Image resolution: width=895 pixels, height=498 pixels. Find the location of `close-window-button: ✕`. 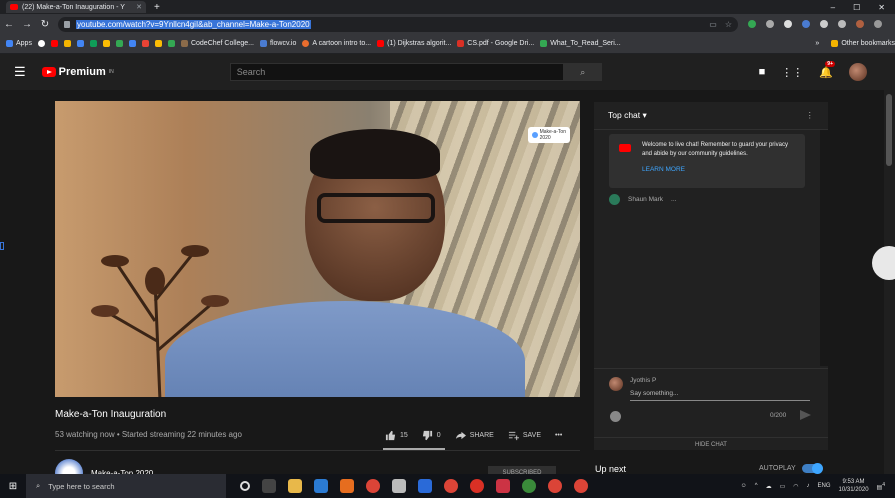

close-window-button: ✕ is located at coordinates (881, 7).